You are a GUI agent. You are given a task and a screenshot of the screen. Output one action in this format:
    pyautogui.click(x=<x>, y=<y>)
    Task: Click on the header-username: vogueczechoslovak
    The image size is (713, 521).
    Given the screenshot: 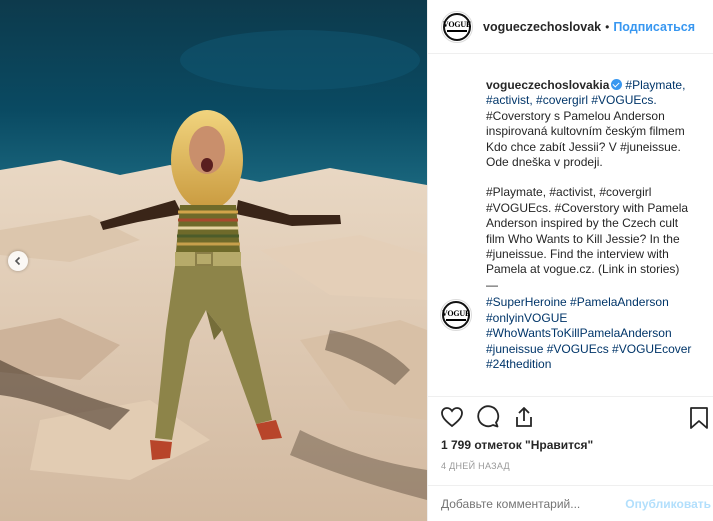 What is the action you would take?
    pyautogui.click(x=542, y=27)
    